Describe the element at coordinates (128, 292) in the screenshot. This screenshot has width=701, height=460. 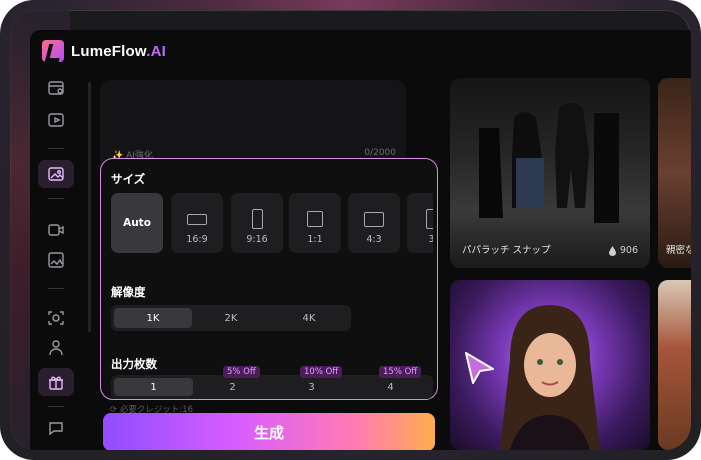
I see `resolution-section-title: 解像度` at that location.